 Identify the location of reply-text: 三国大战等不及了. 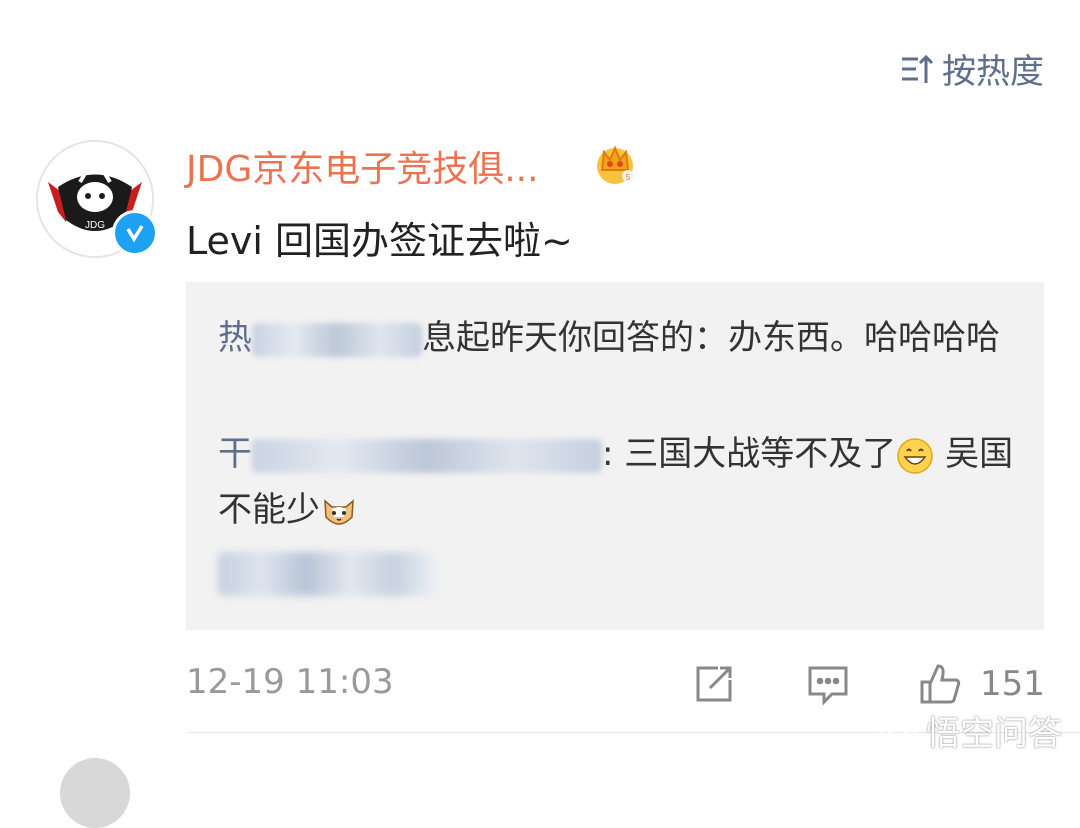
(760, 454).